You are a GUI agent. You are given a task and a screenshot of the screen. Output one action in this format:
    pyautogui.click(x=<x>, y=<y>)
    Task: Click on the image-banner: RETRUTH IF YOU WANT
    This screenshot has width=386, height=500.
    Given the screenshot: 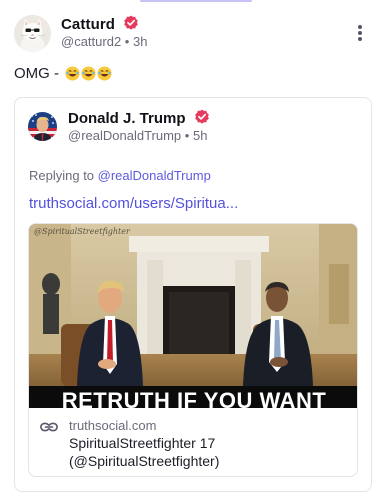 What is the action you would take?
    pyautogui.click(x=193, y=397)
    